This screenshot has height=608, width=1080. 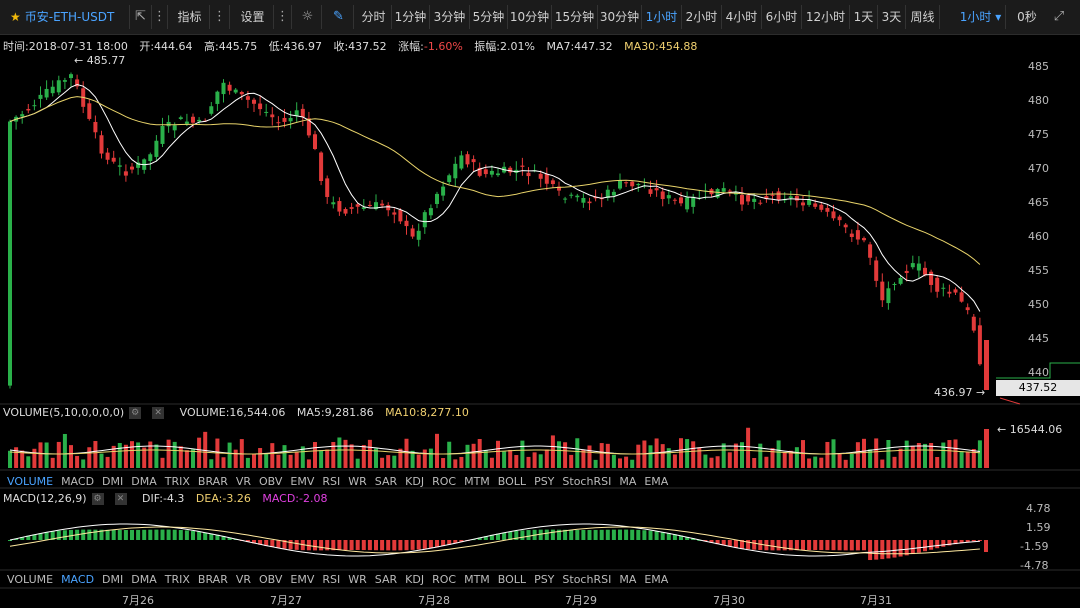 I want to click on macd-tick: -4.78, so click(x=1034, y=565).